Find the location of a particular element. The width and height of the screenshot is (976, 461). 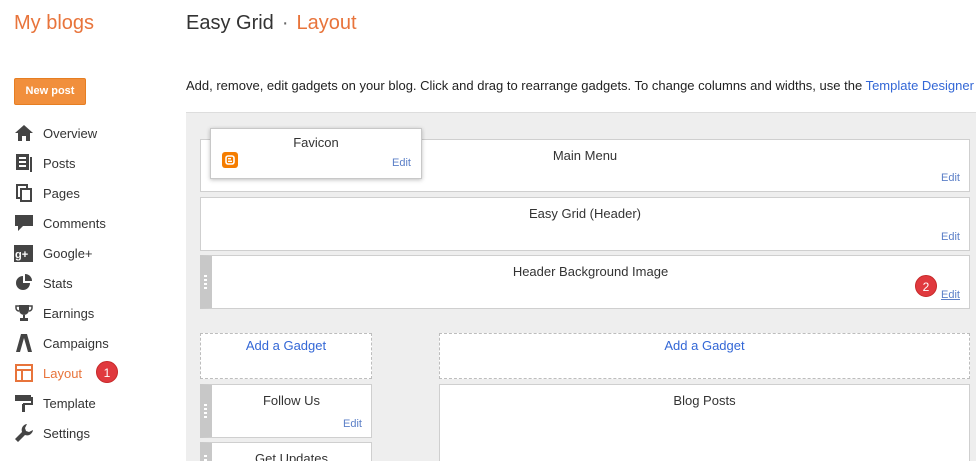

svg-text: g+ is located at coordinates (21, 255).